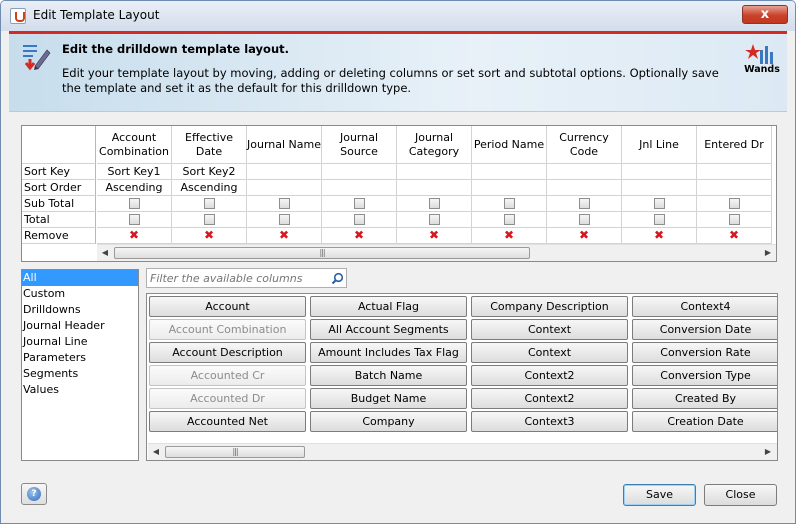  Describe the element at coordinates (80, 310) in the screenshot. I see `category-item: Drilldowns` at that location.